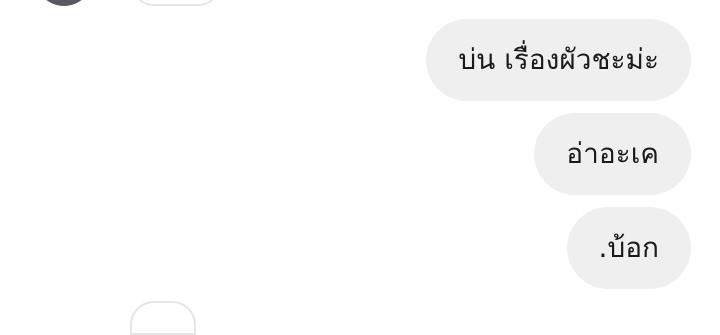  I want to click on message-text: อ่าอะเค, so click(612, 153).